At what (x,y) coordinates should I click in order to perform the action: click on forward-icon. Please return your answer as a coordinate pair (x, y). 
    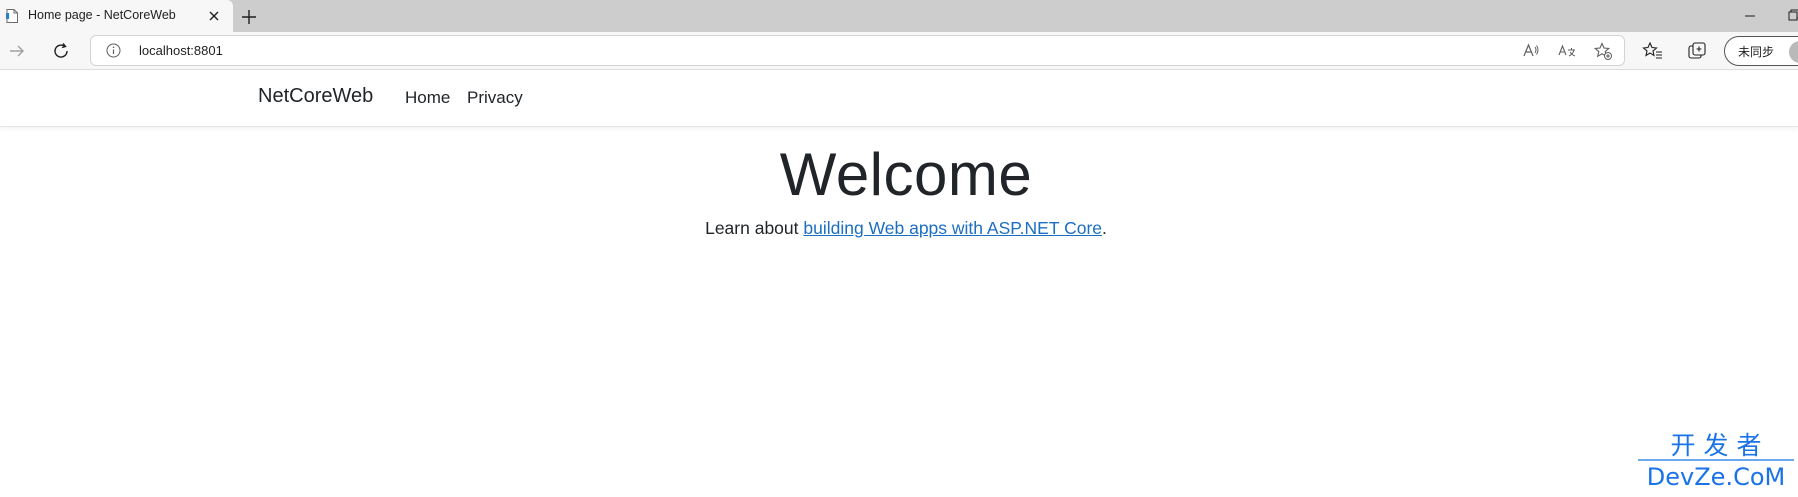
    Looking at the image, I should click on (17, 51).